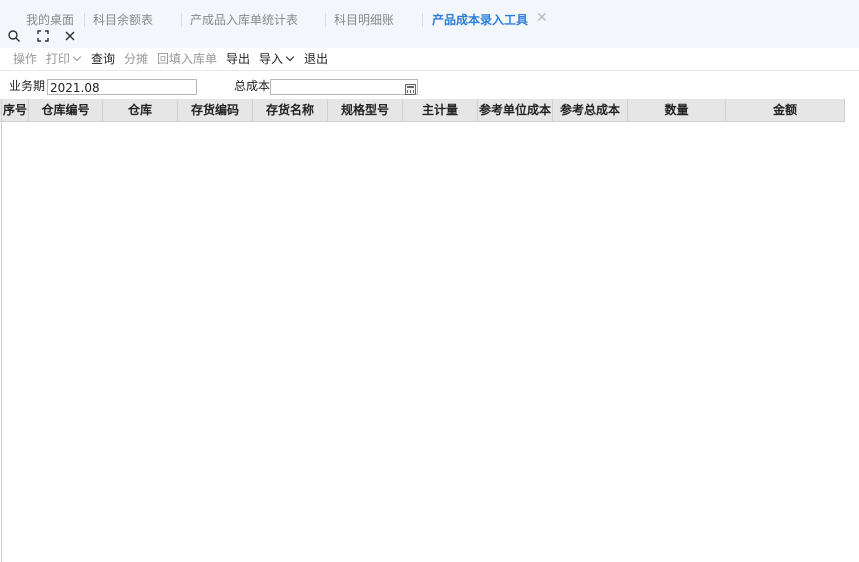 The width and height of the screenshot is (859, 562). Describe the element at coordinates (271, 59) in the screenshot. I see `import-label: 导入` at that location.